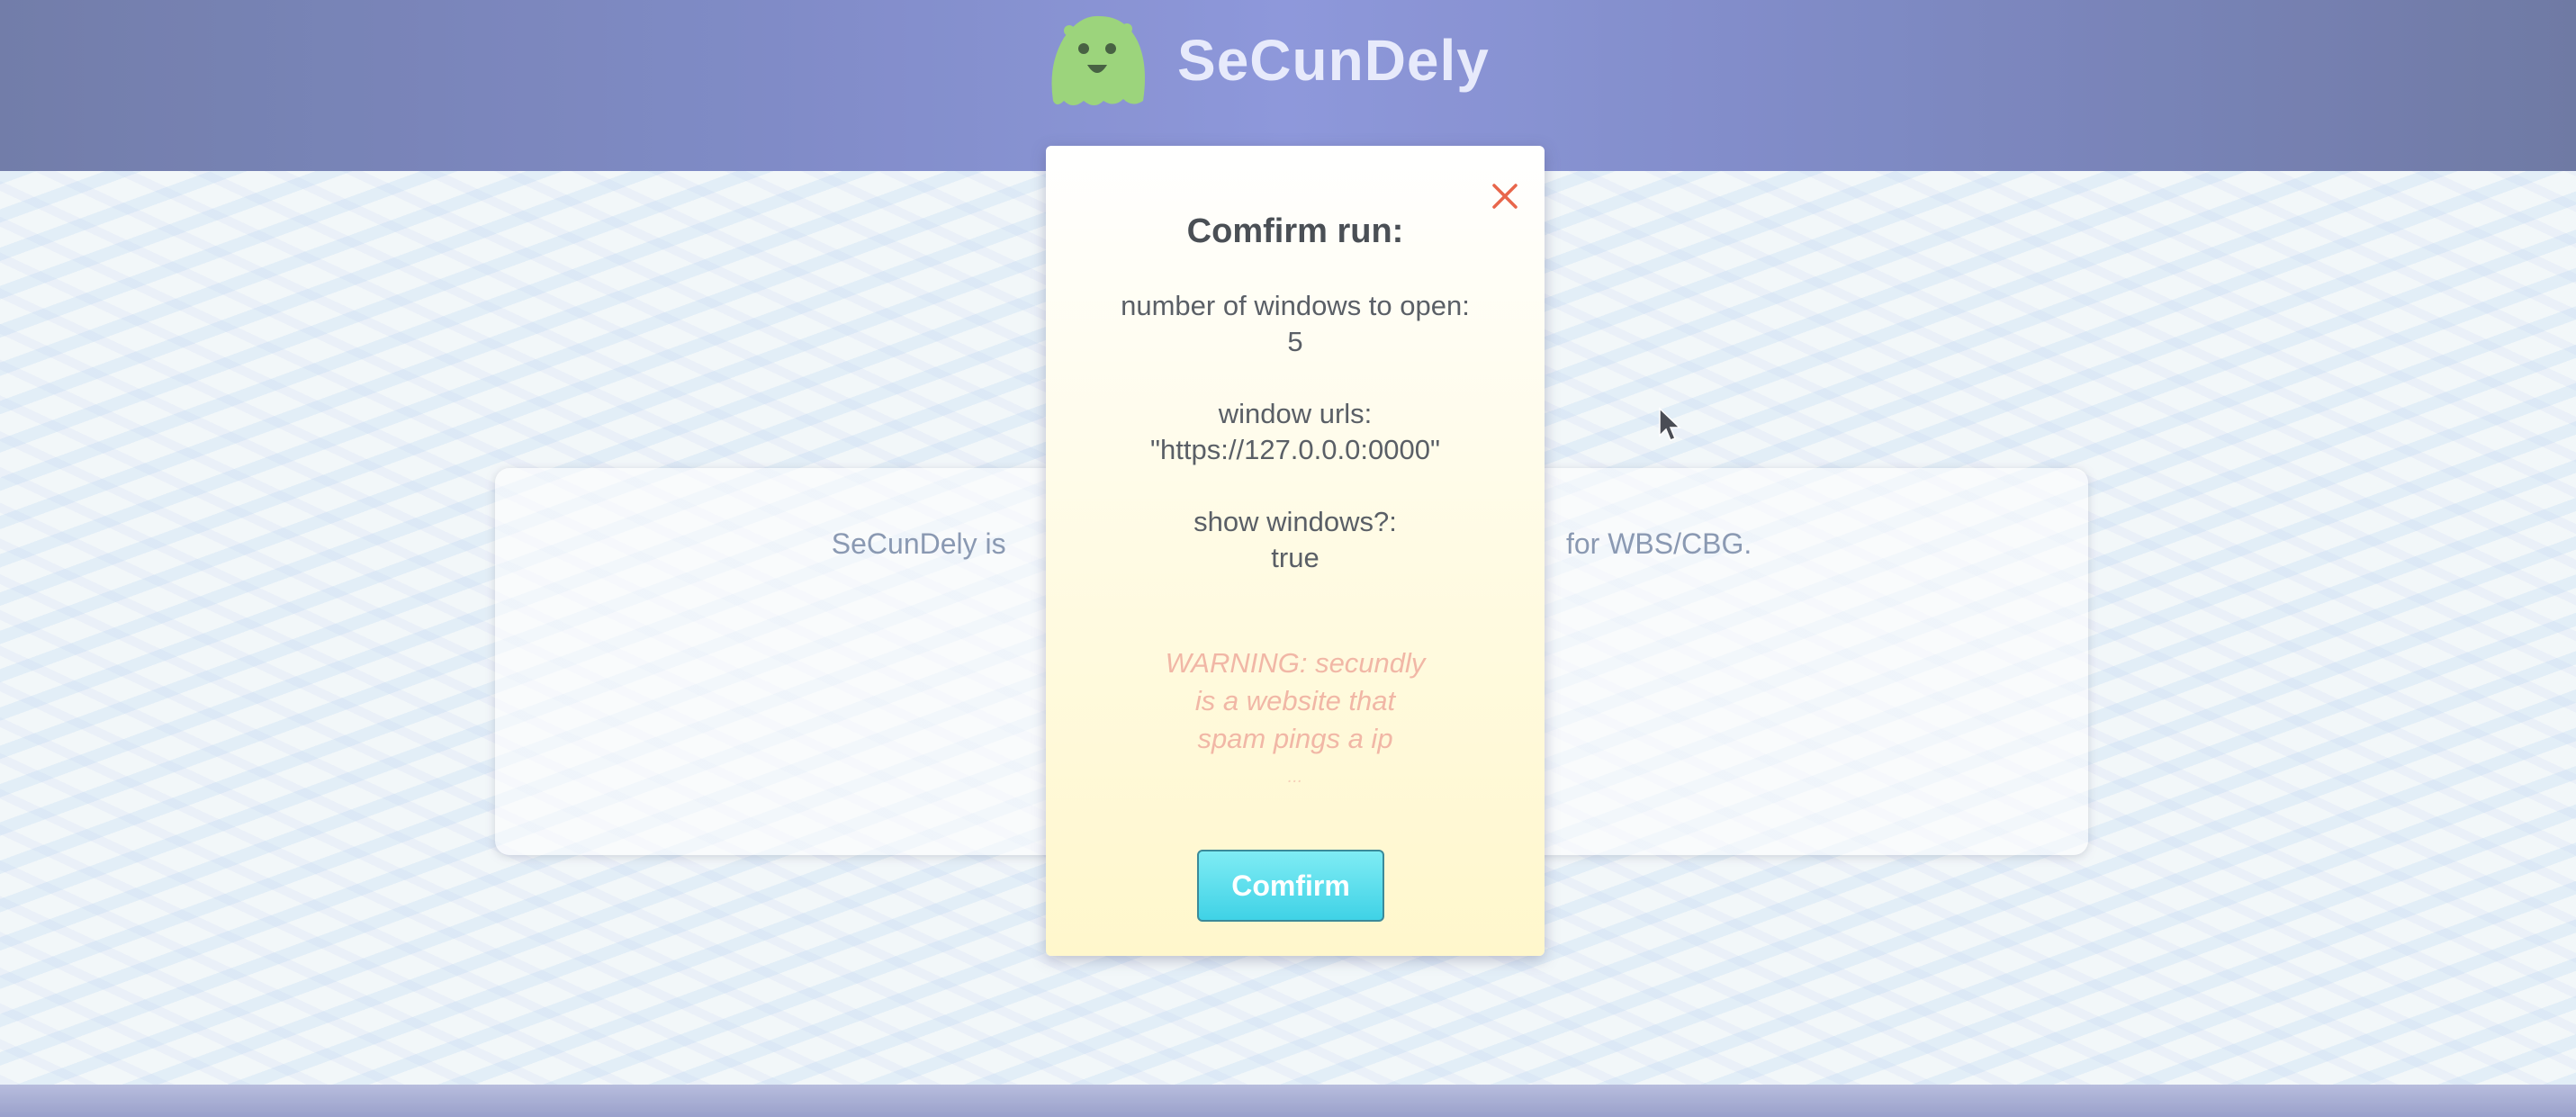 The height and width of the screenshot is (1117, 2576). I want to click on confirm-button: Comfirm, so click(1290, 886).